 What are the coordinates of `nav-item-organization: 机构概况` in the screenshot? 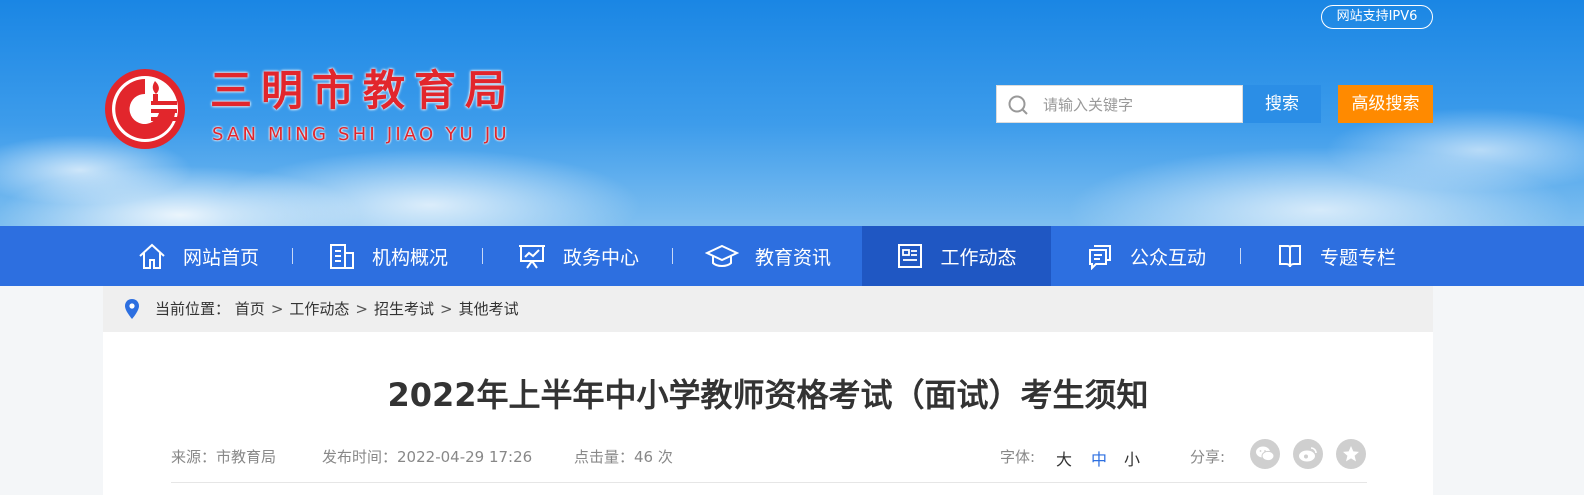 It's located at (388, 256).